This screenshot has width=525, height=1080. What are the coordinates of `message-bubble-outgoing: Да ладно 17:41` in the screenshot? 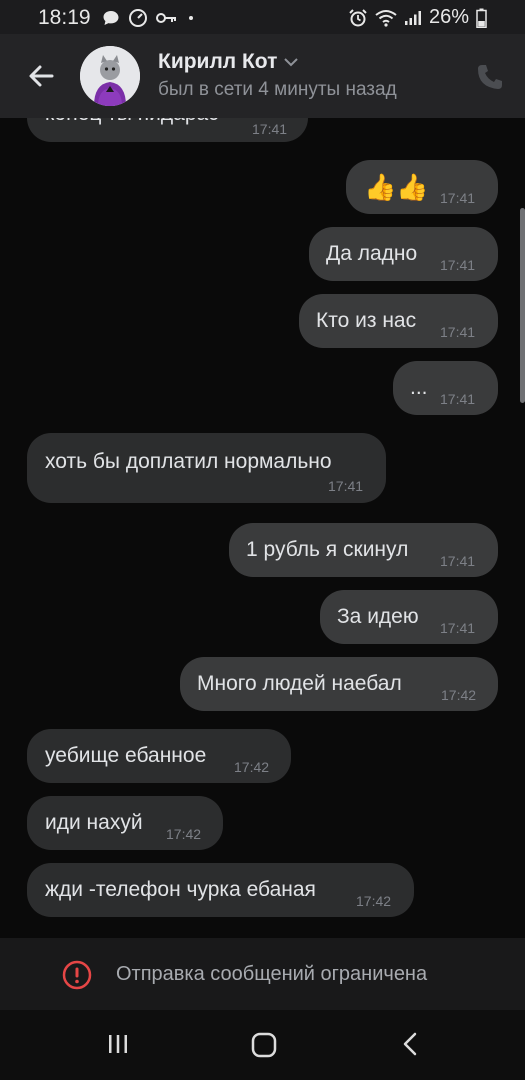 It's located at (403, 254).